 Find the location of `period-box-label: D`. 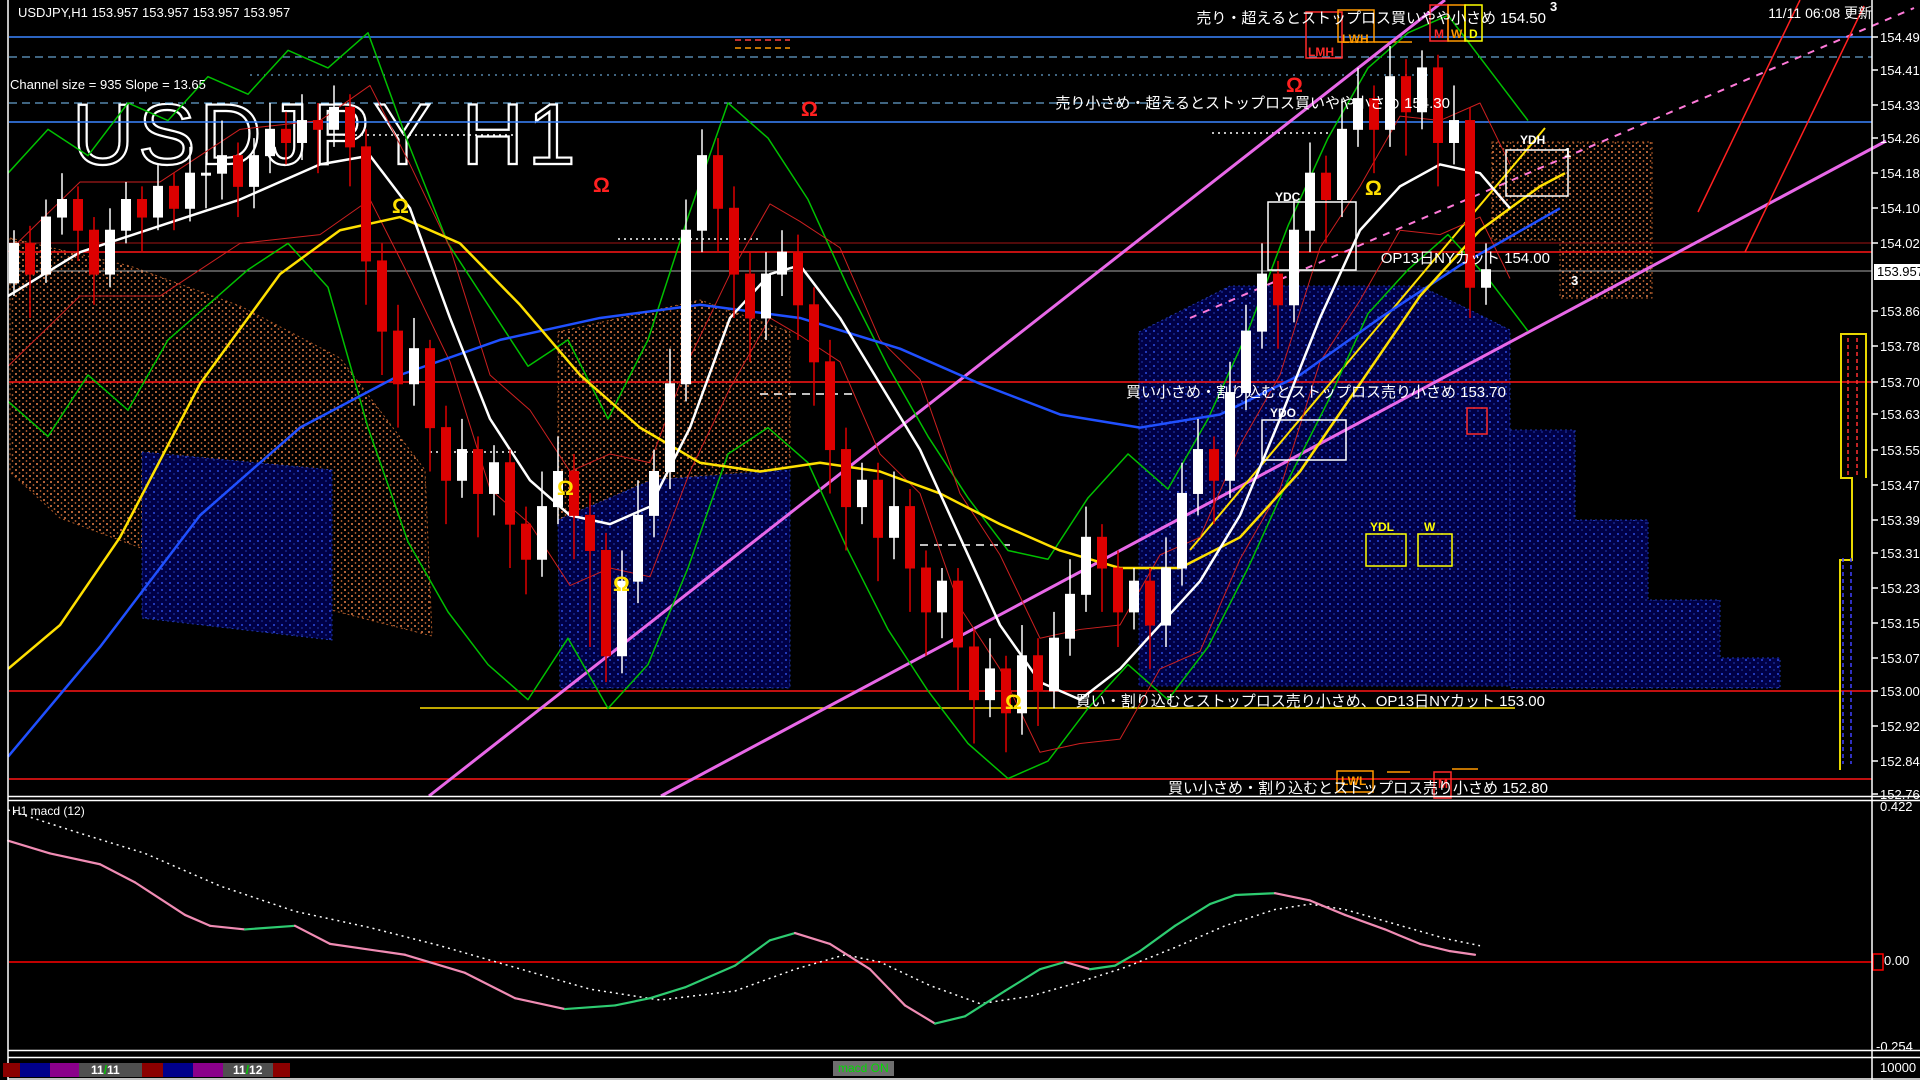

period-box-label: D is located at coordinates (1473, 34).